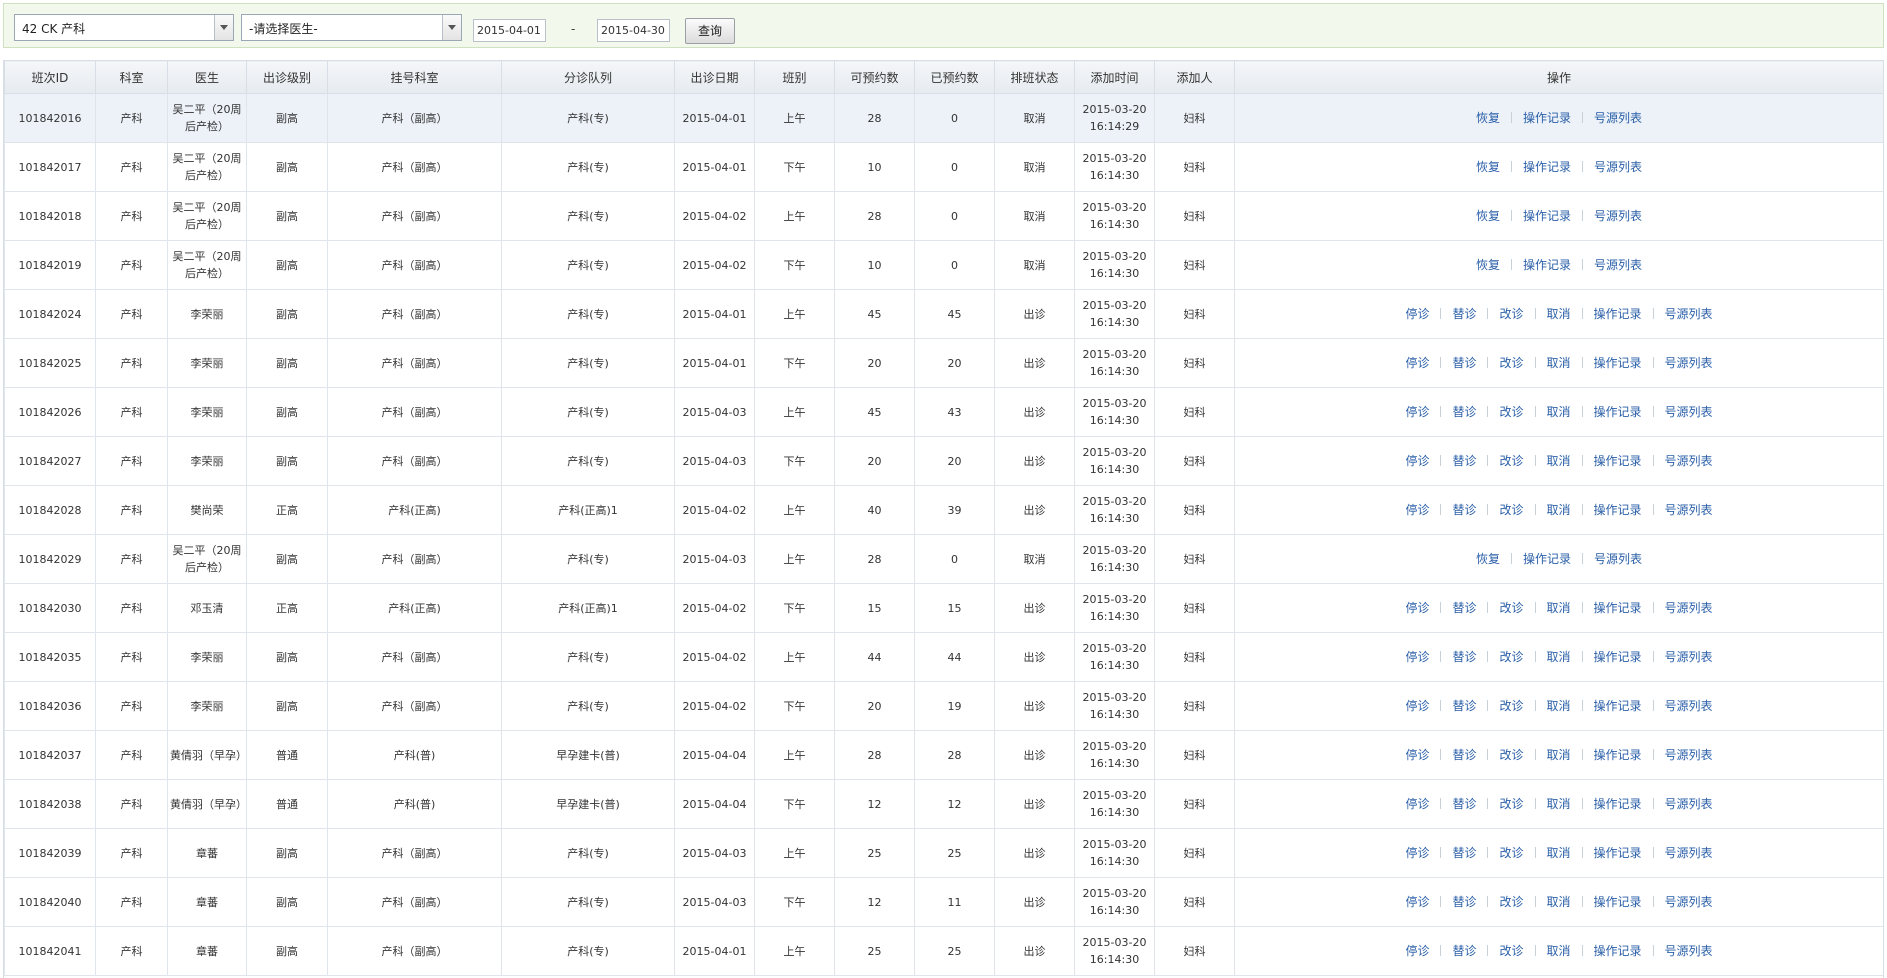  What do you see at coordinates (633, 30) in the screenshot?
I see `date-to-input: 2015-04-30` at bounding box center [633, 30].